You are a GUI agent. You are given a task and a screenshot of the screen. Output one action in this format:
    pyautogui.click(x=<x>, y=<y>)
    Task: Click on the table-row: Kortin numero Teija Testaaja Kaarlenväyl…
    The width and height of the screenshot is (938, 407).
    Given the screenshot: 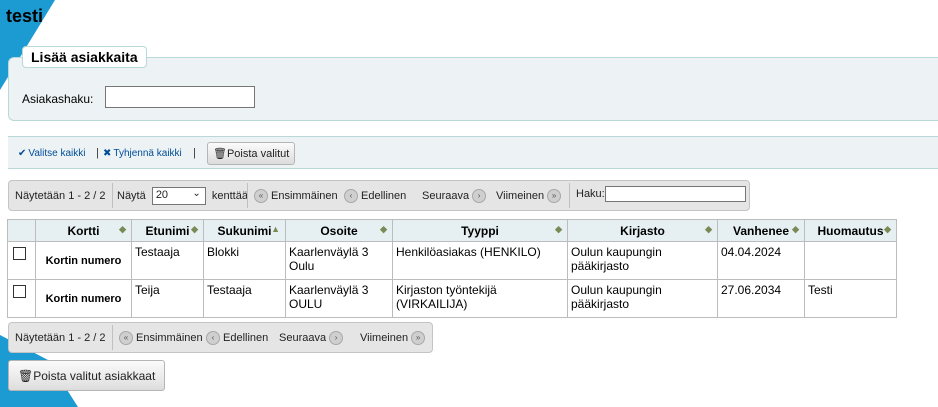 What is the action you would take?
    pyautogui.click(x=452, y=298)
    